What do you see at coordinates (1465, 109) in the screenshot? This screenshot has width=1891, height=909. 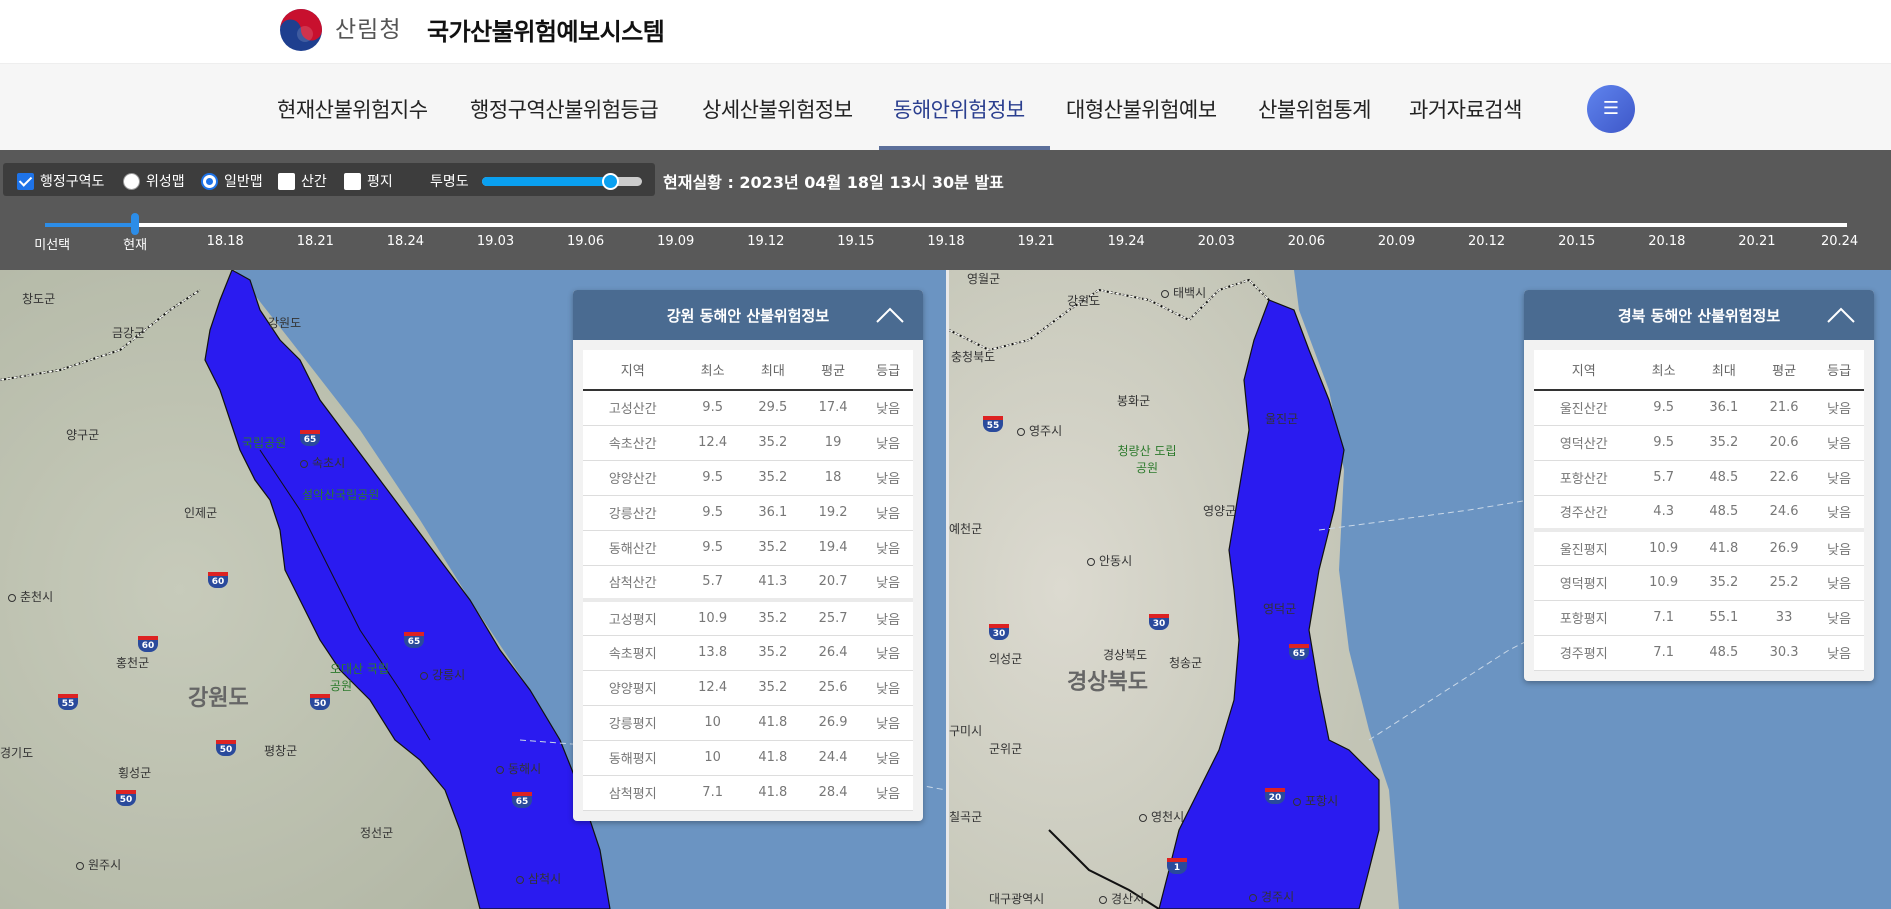 I see `nav-past-data-search: 과거자료검색` at bounding box center [1465, 109].